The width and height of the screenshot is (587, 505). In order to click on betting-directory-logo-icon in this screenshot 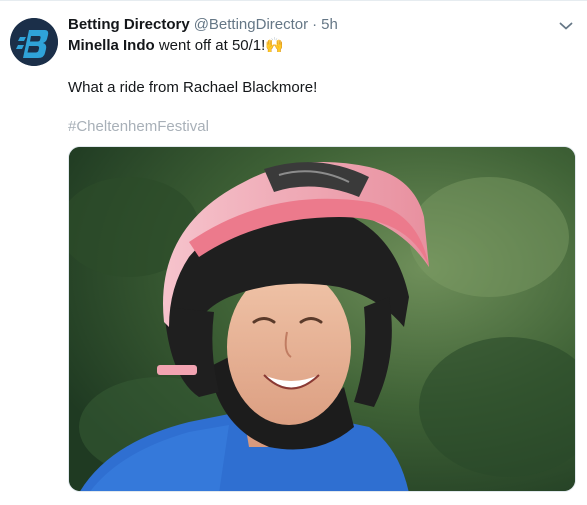, I will do `click(34, 42)`.